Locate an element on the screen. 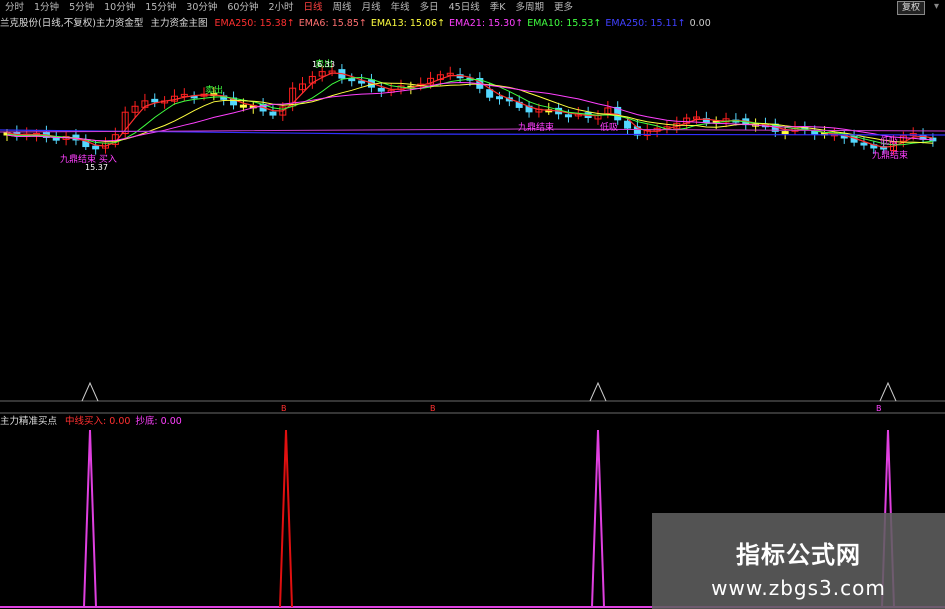  site-watermark: 指标公式网 www.zbgs3.com is located at coordinates (798, 561).